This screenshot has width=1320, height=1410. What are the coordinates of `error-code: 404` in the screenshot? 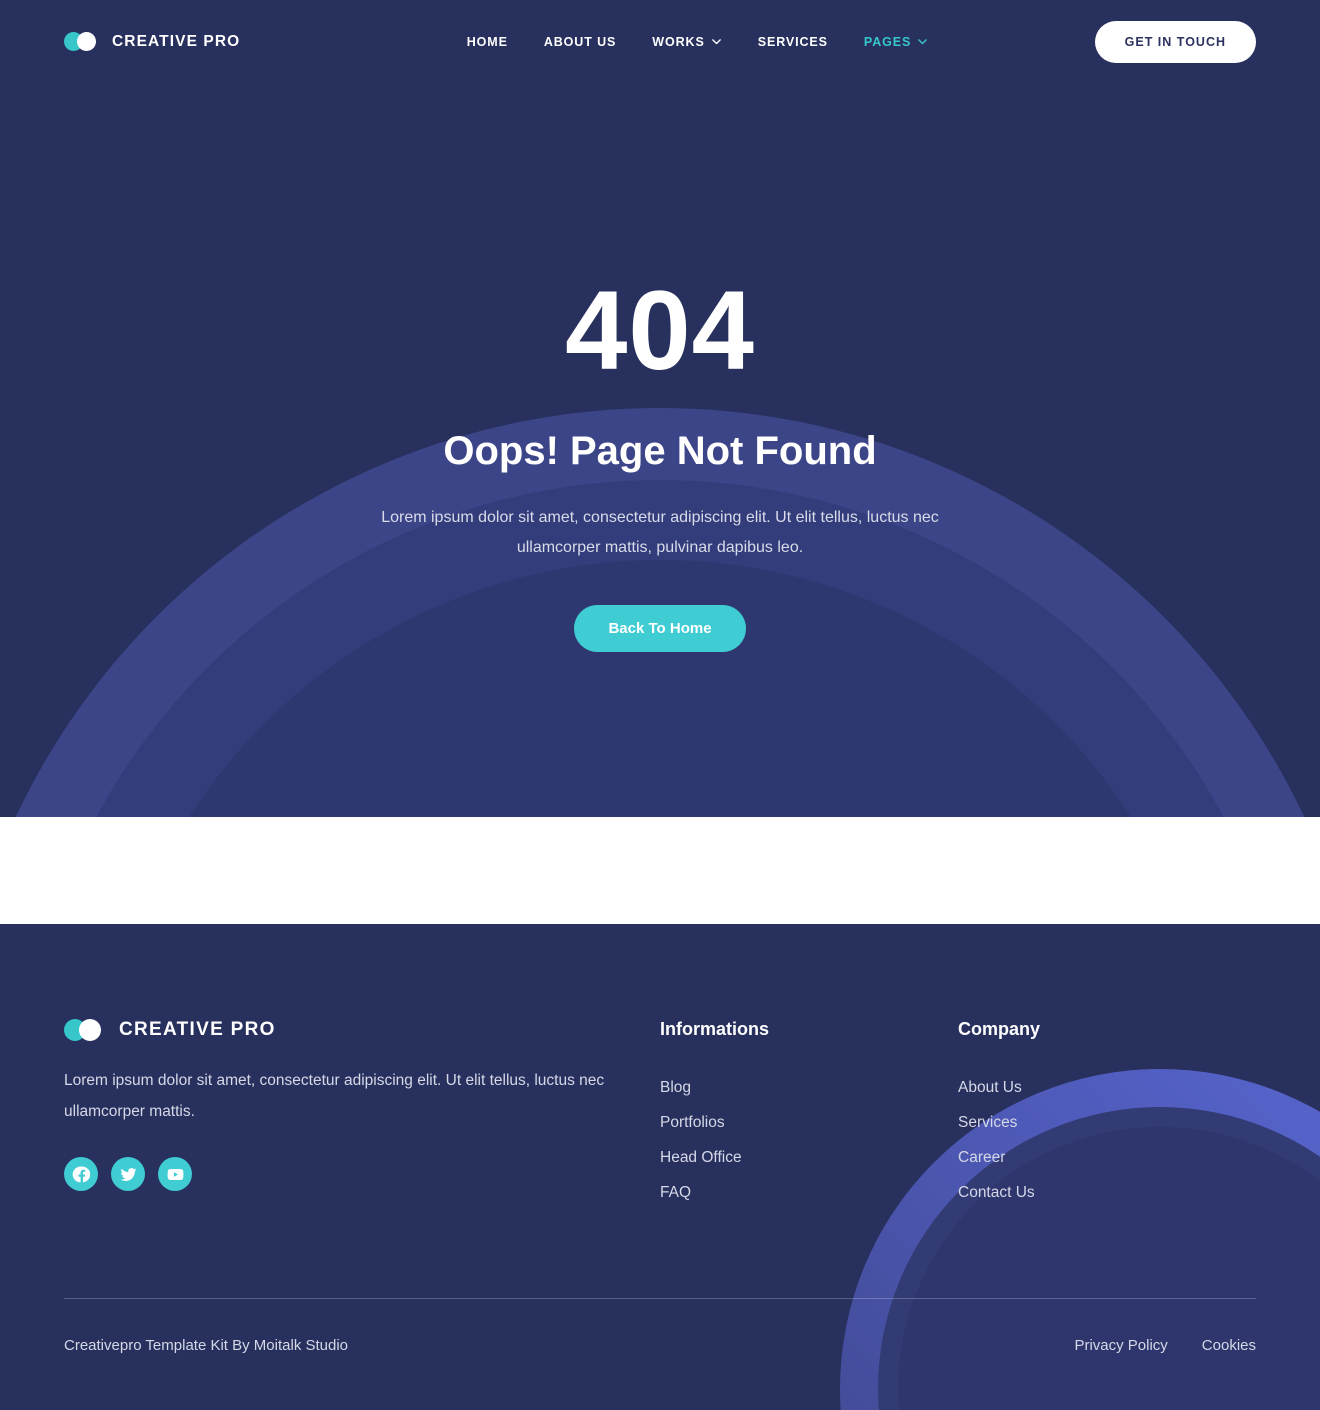 It's located at (660, 330).